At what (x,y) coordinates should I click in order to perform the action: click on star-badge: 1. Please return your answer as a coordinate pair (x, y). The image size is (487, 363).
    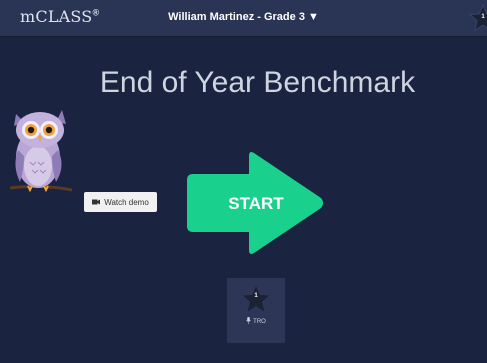
    Looking at the image, I should click on (477, 17).